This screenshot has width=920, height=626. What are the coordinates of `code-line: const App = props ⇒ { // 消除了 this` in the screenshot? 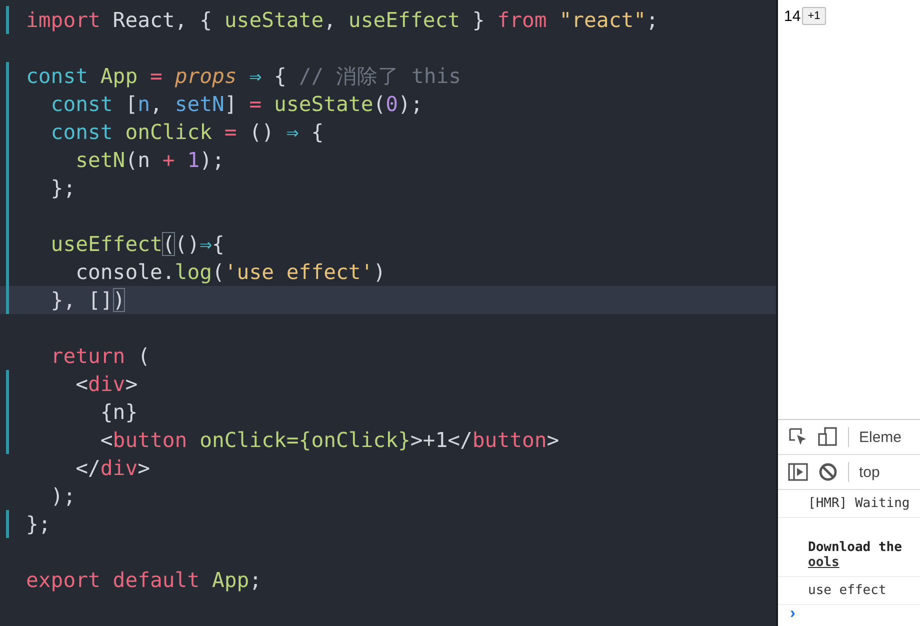 It's located at (244, 76).